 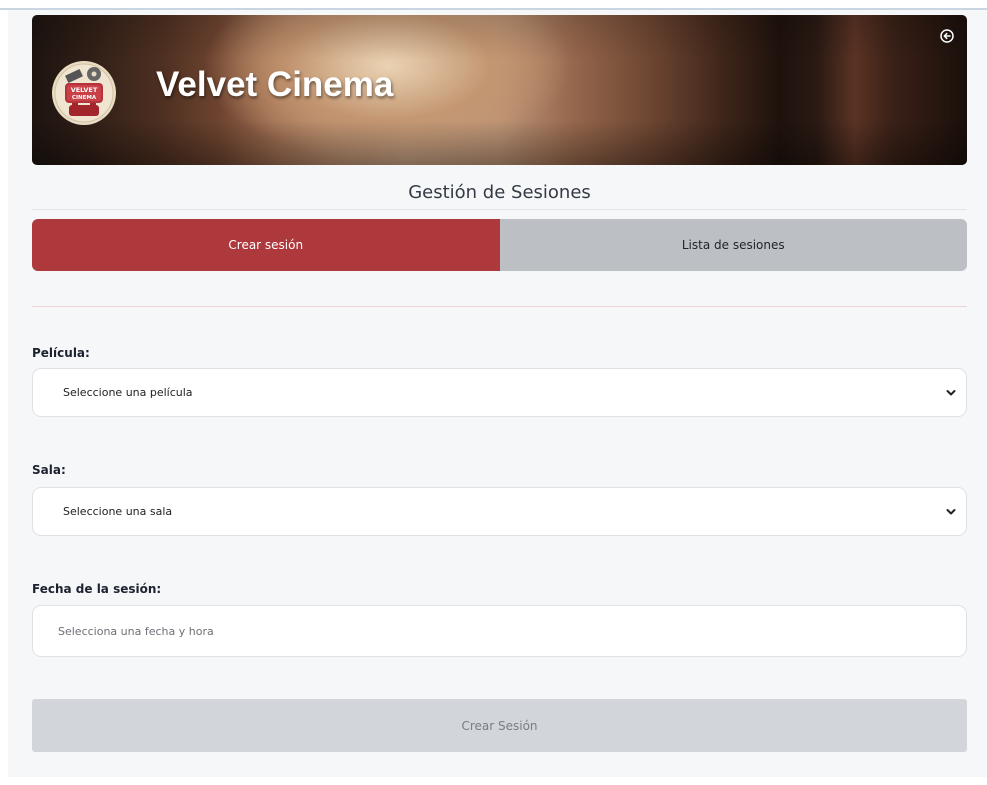 I want to click on tab-create-session: Crear sesión, so click(x=266, y=245).